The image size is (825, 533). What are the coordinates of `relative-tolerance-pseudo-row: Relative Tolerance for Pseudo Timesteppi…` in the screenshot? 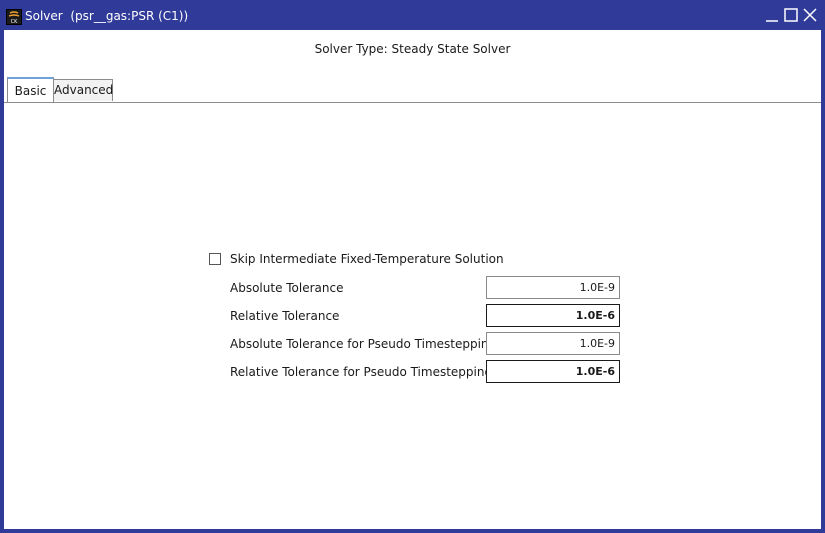 It's located at (416, 372).